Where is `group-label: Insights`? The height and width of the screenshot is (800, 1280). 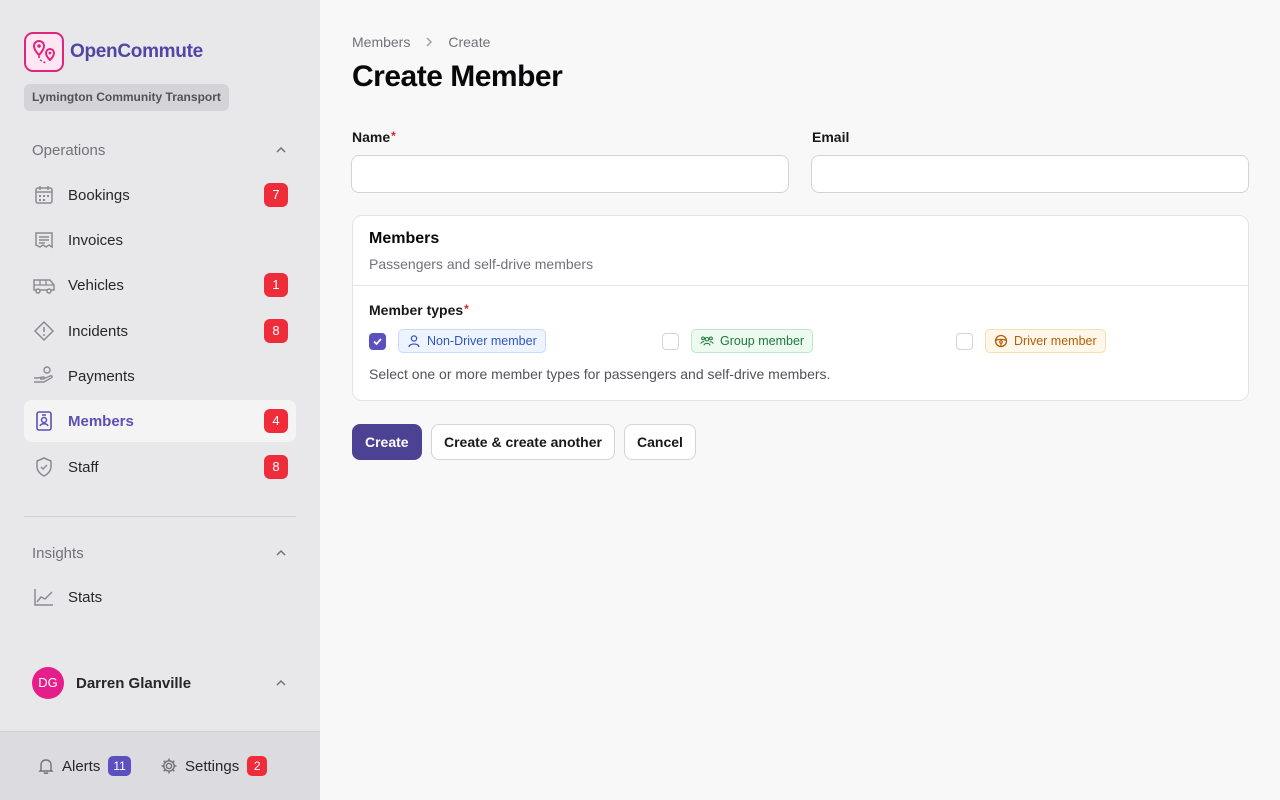 group-label: Insights is located at coordinates (58, 553).